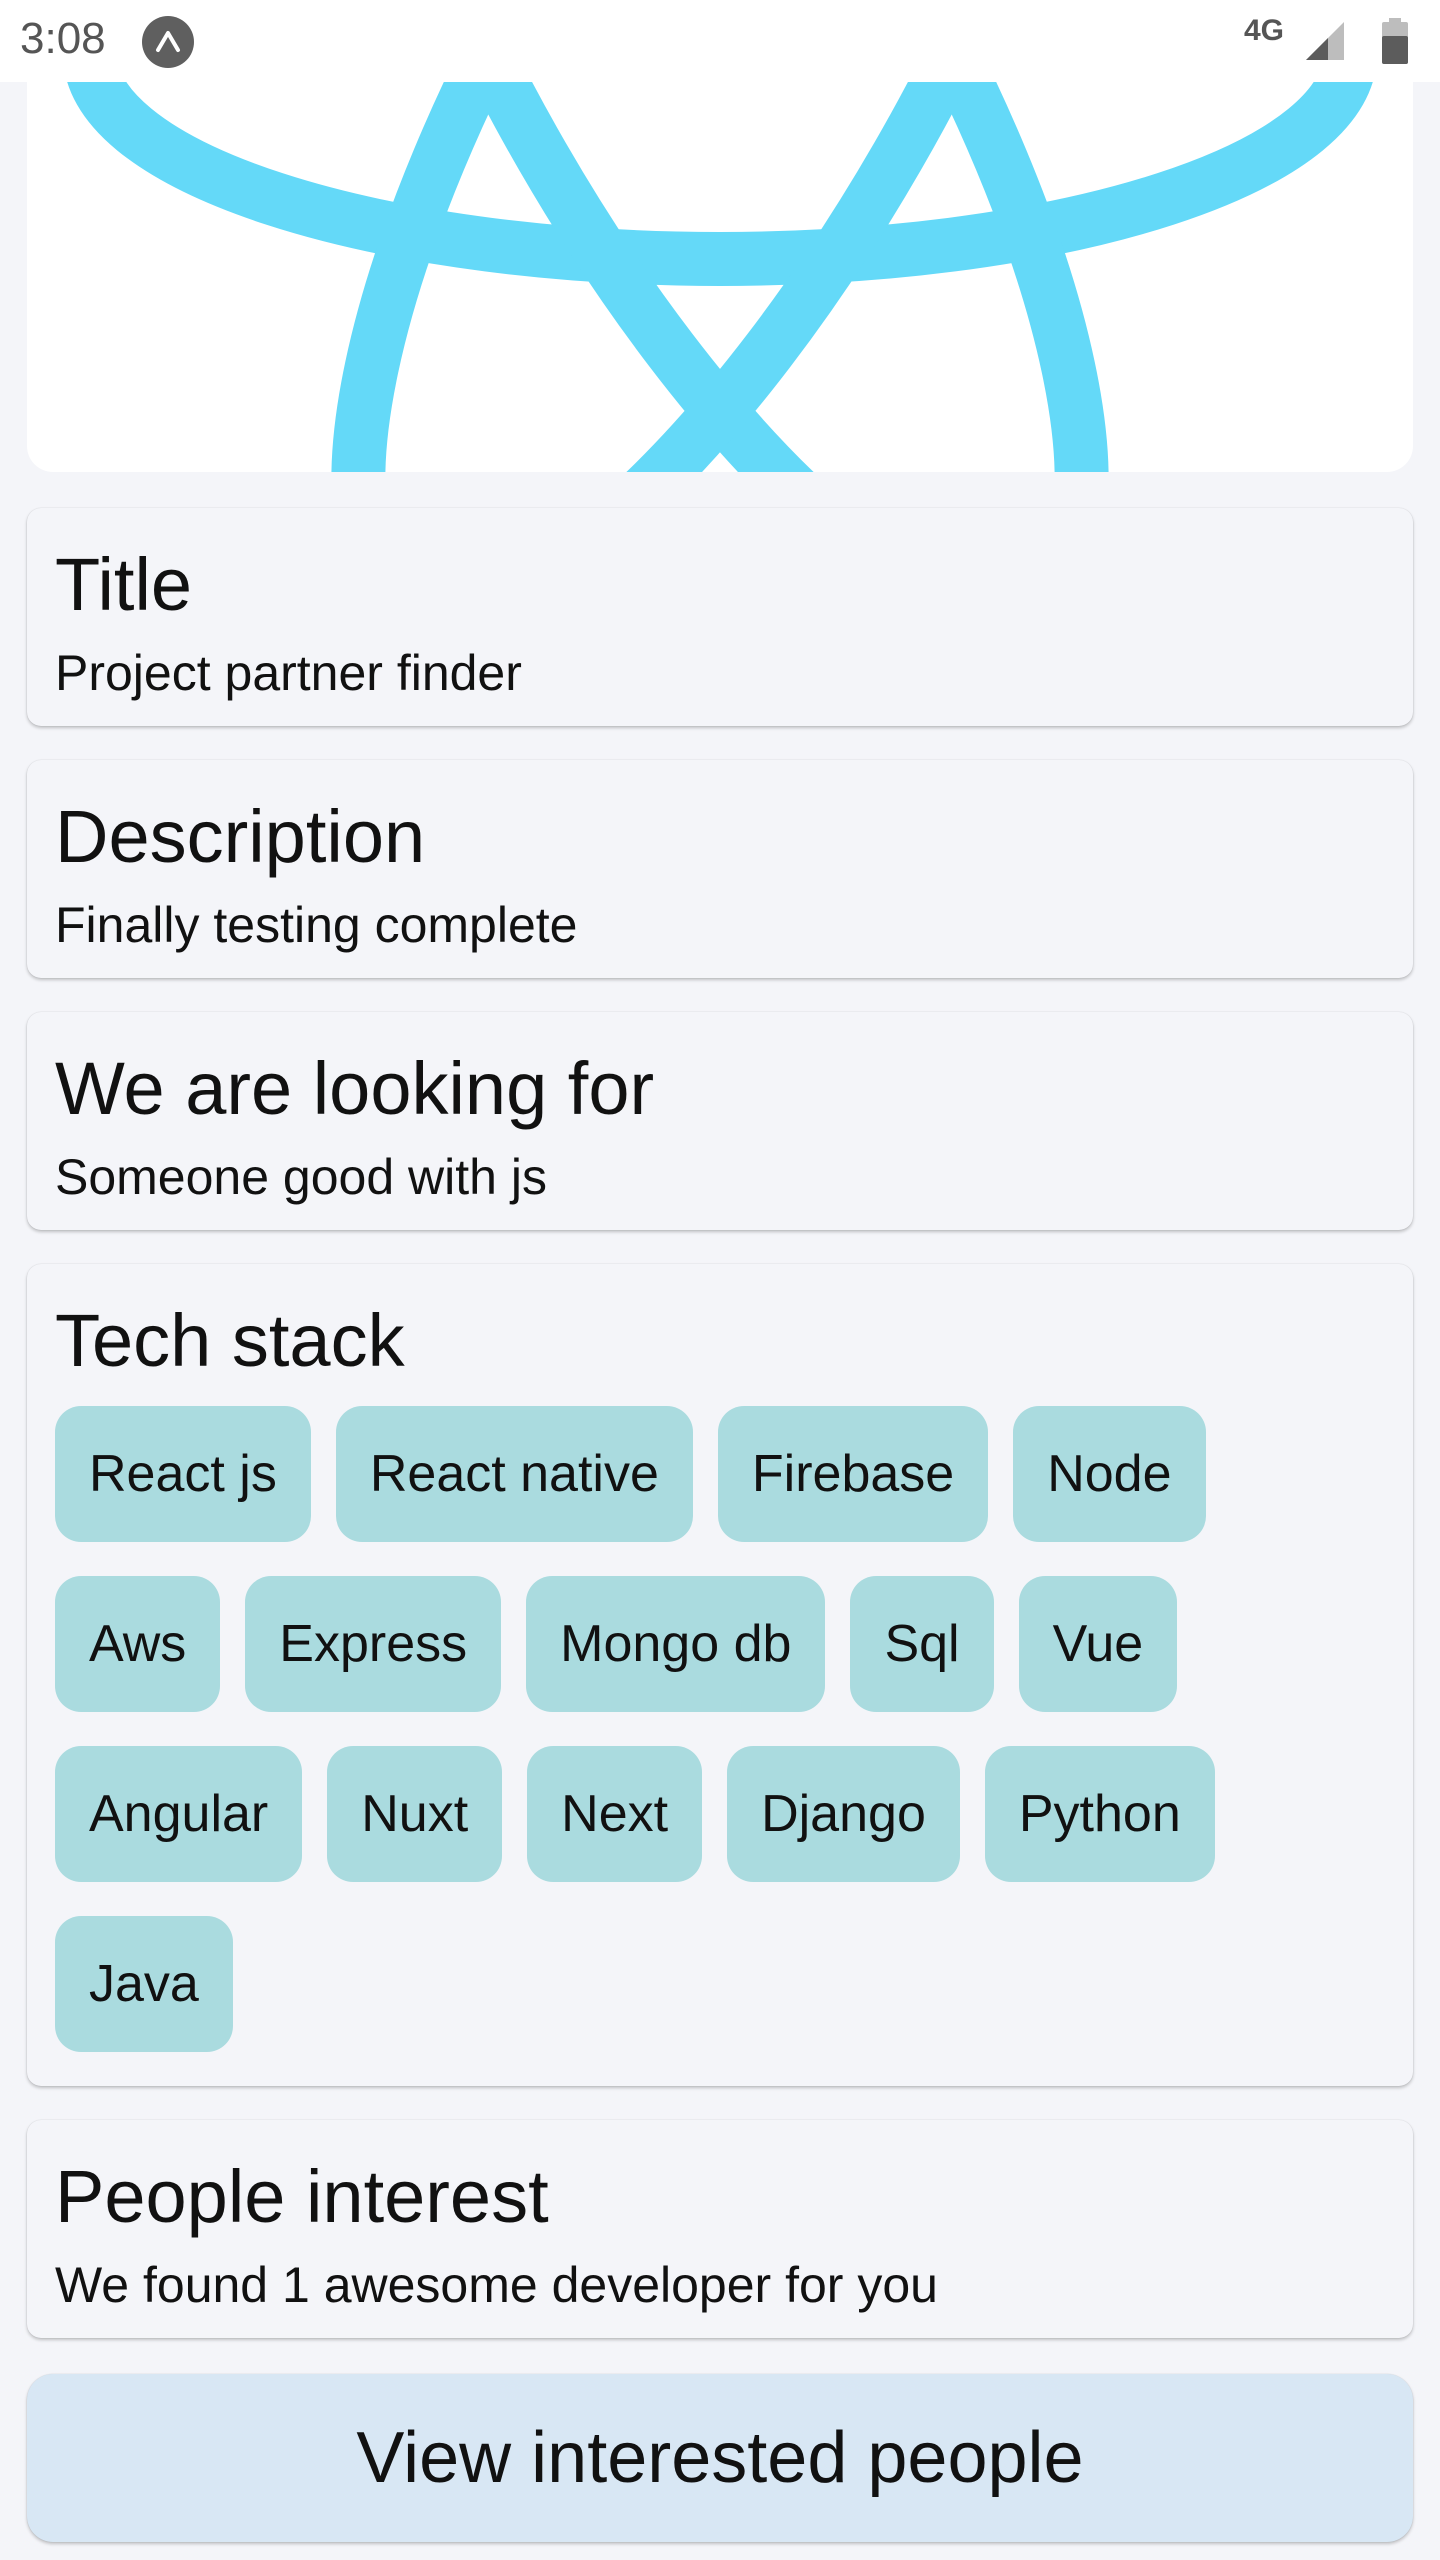 The image size is (1440, 2560). I want to click on tech-chip: Nuxt, so click(415, 1814).